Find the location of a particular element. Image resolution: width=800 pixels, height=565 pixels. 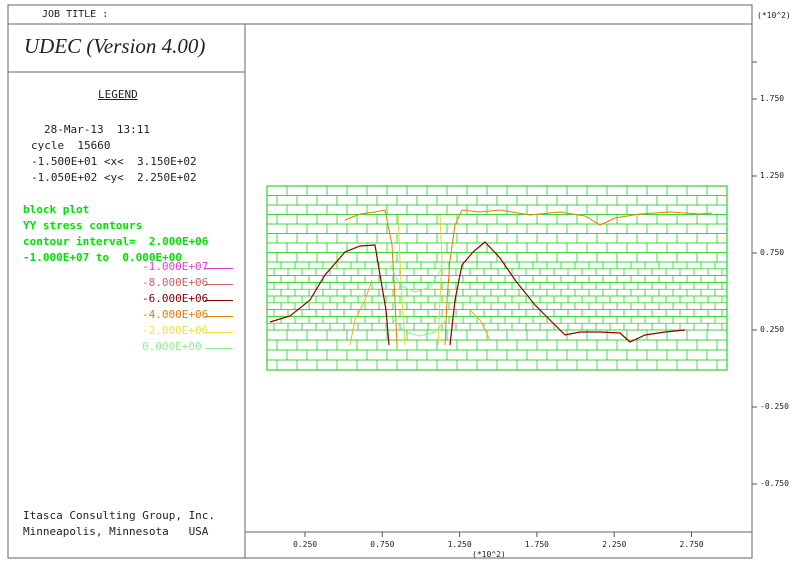

run-timestamp: 28-Mar-13 13:11 is located at coordinates (97, 129).